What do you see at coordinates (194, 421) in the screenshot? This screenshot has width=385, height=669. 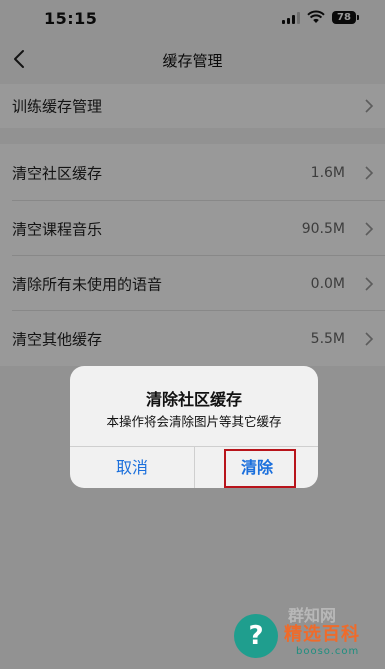 I see `alert-message: 本操作将会清除图片等其它缓存` at bounding box center [194, 421].